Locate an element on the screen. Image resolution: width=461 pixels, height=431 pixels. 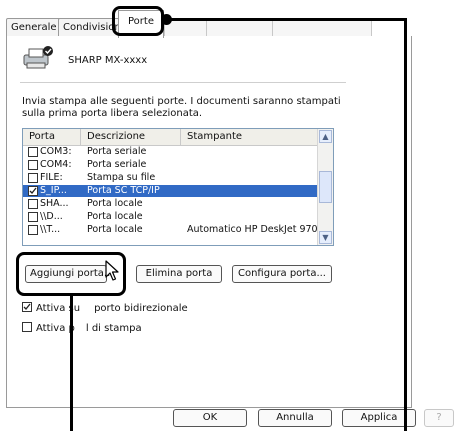
bidirectional-option: Attiva su porto bidirezionale is located at coordinates (105, 308).